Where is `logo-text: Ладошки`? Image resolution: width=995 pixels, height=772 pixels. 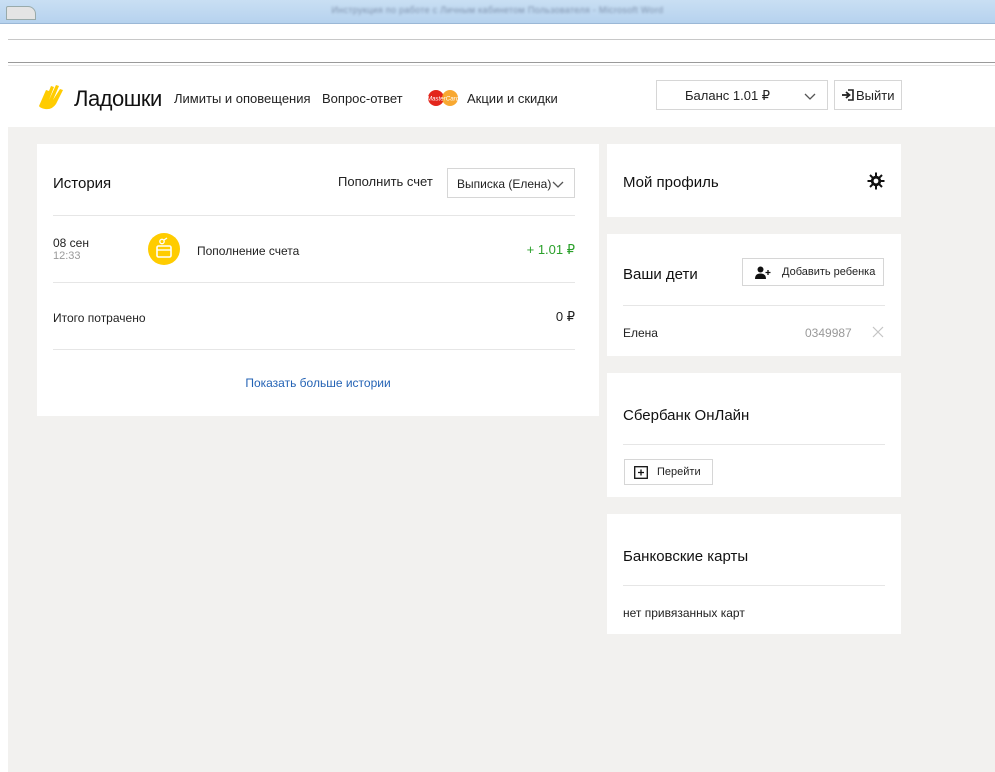
logo-text: Ладошки is located at coordinates (118, 99).